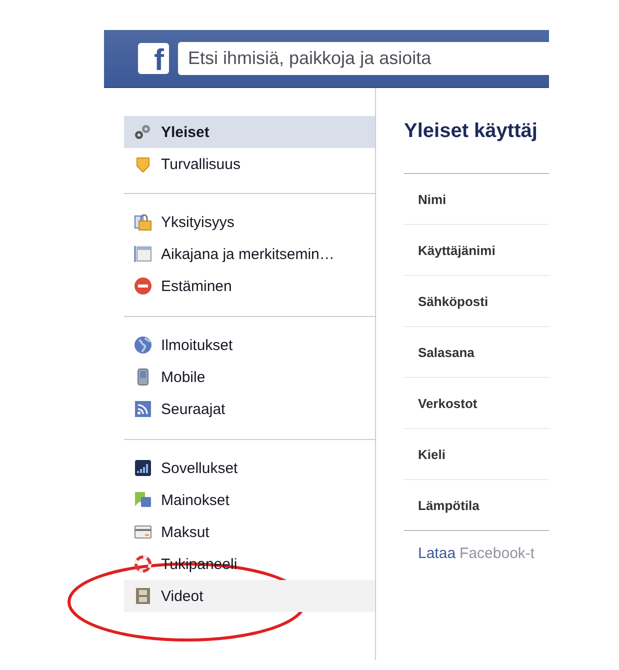 Image resolution: width=619 pixels, height=670 pixels. I want to click on sidebar-item: Videot, so click(249, 596).